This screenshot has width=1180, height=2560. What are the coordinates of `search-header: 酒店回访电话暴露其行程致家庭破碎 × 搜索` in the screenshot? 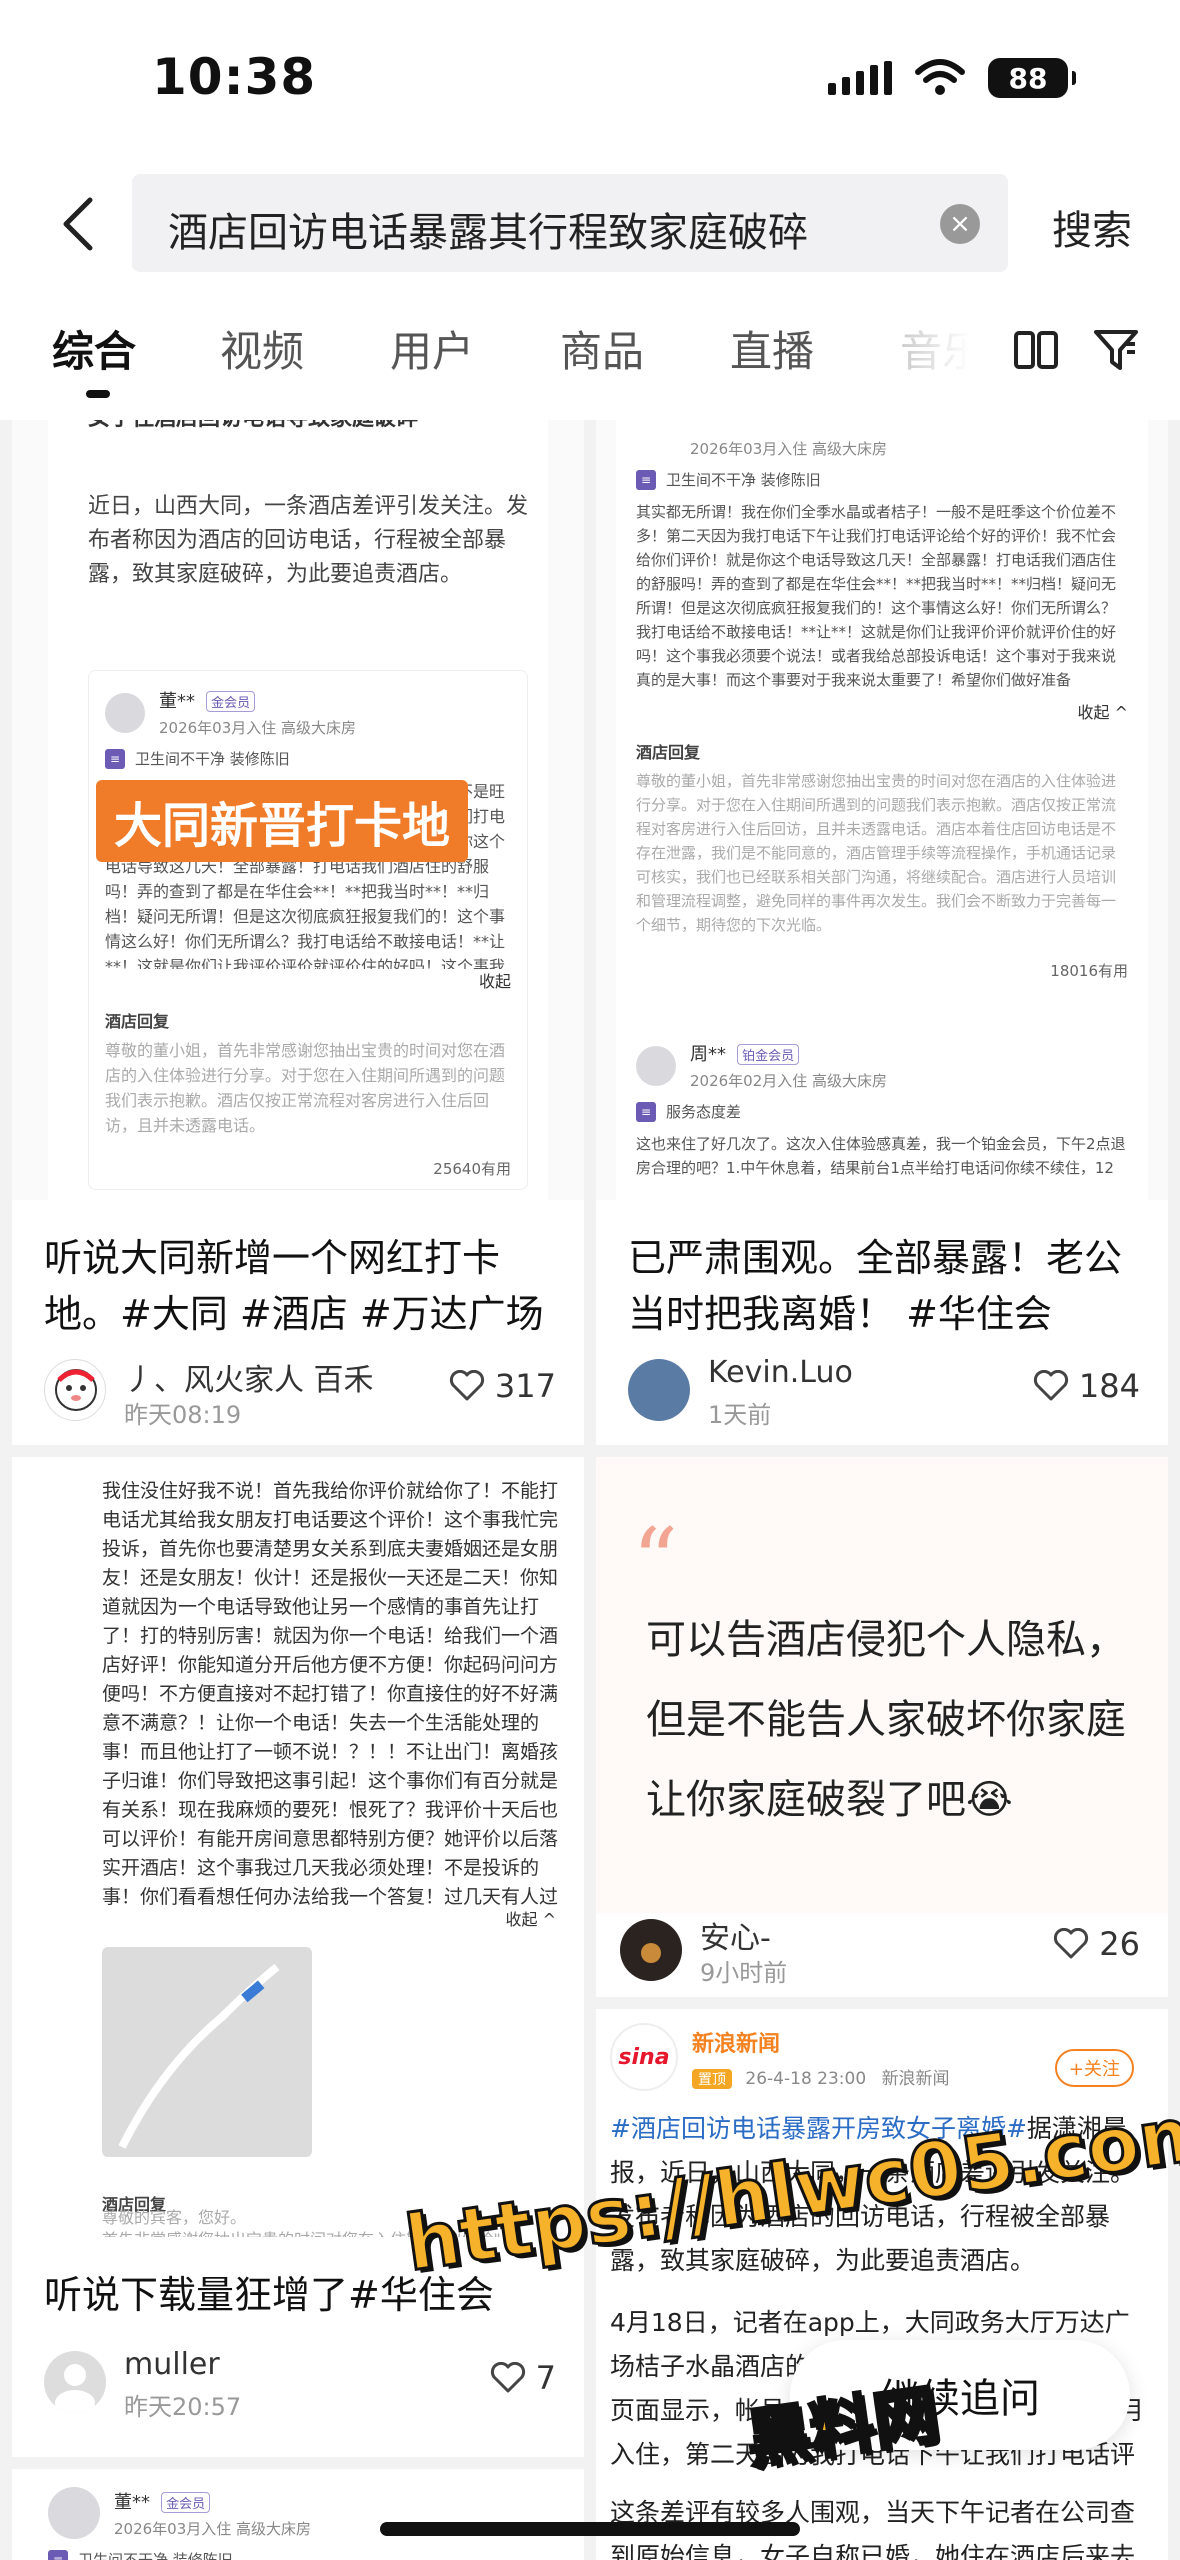 It's located at (590, 225).